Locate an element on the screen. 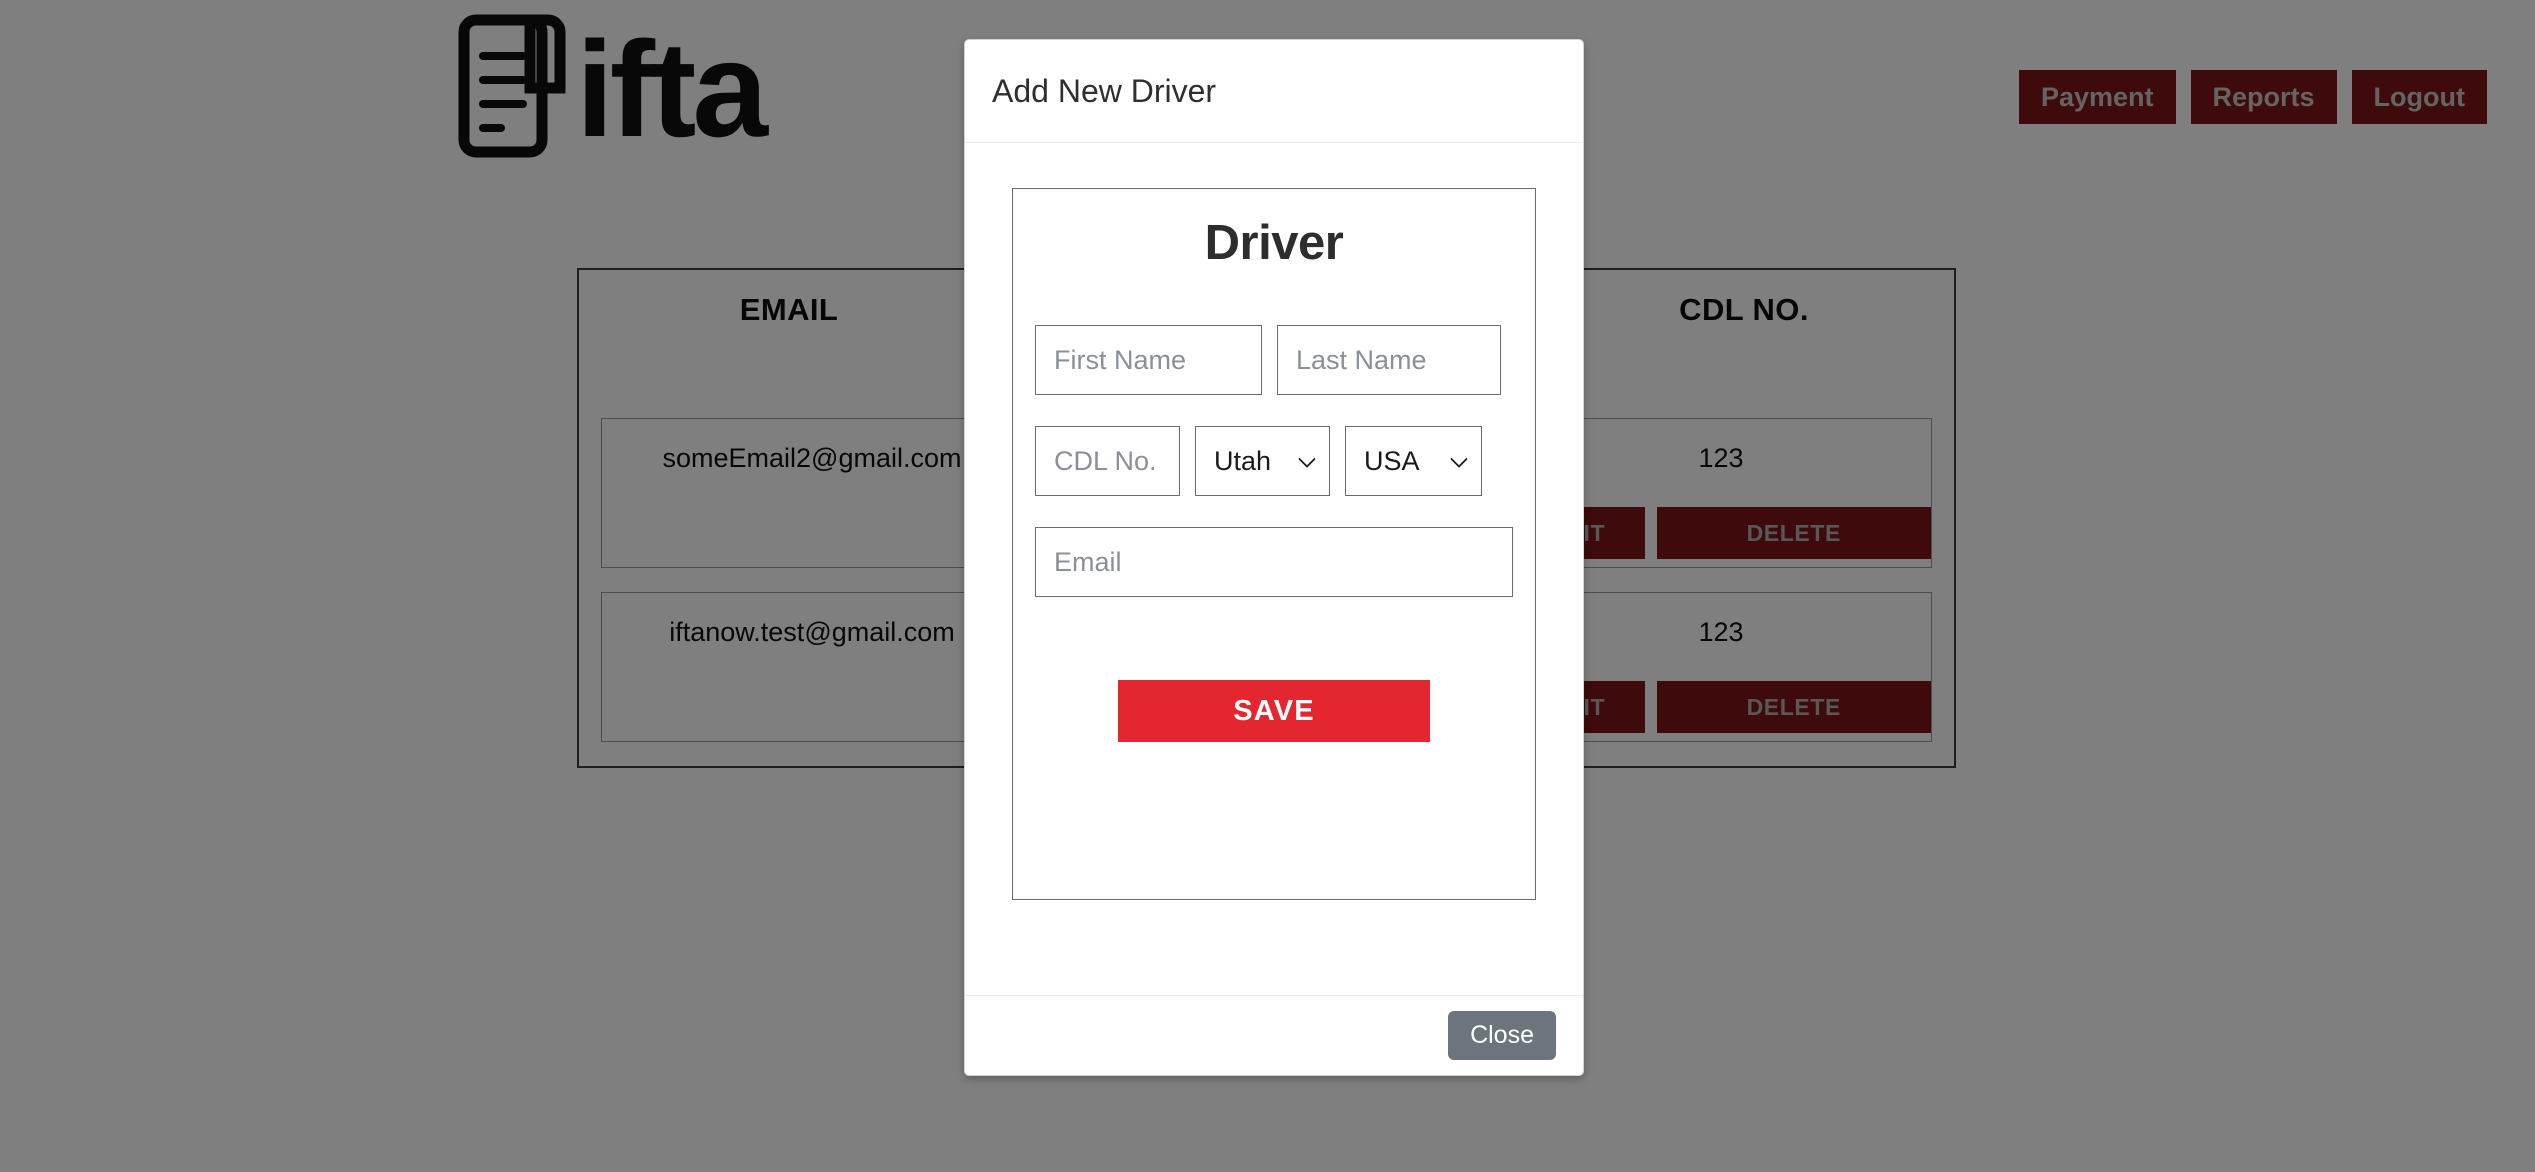 This screenshot has width=2535, height=1172. email-row is located at coordinates (1274, 562).